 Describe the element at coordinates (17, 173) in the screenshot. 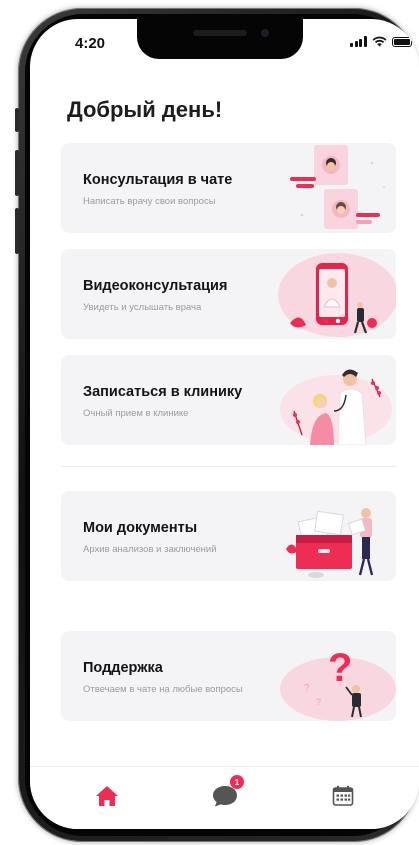

I see `volume-up-button` at that location.